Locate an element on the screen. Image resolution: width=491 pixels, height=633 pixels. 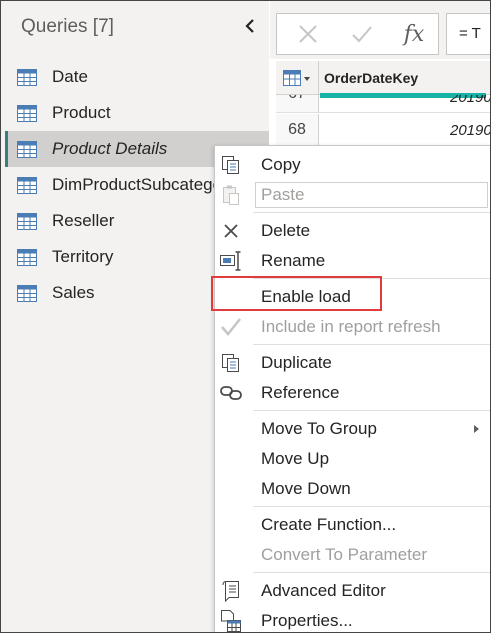
query-item-product: Product is located at coordinates (137, 113).